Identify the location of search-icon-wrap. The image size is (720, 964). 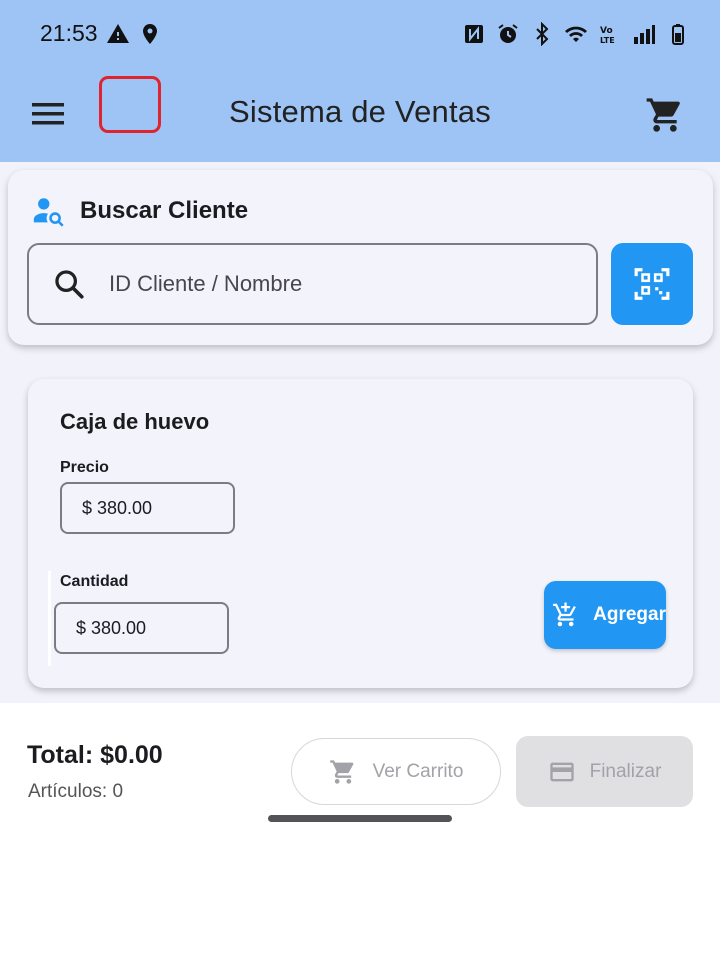
(69, 284).